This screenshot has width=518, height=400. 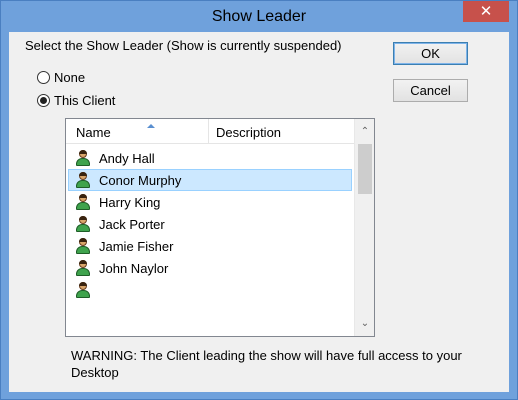 I want to click on list-item-name: John Naylor, so click(x=134, y=268).